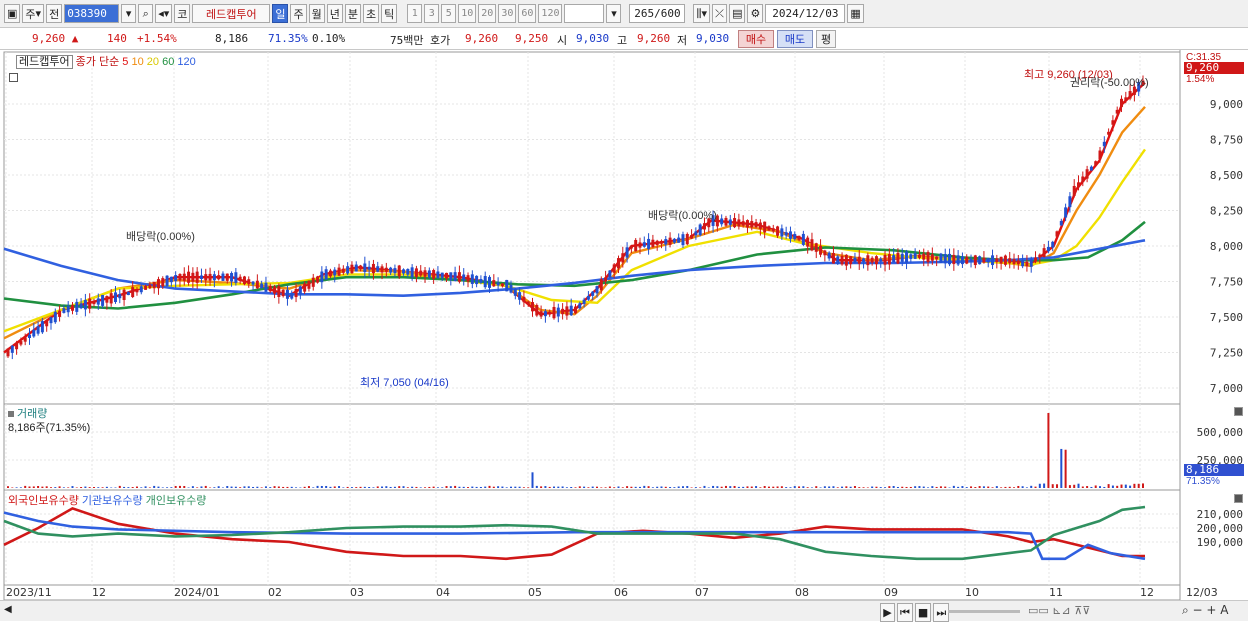  Describe the element at coordinates (1147, 592) in the screenshot. I see `time-tick-label: 12` at that location.